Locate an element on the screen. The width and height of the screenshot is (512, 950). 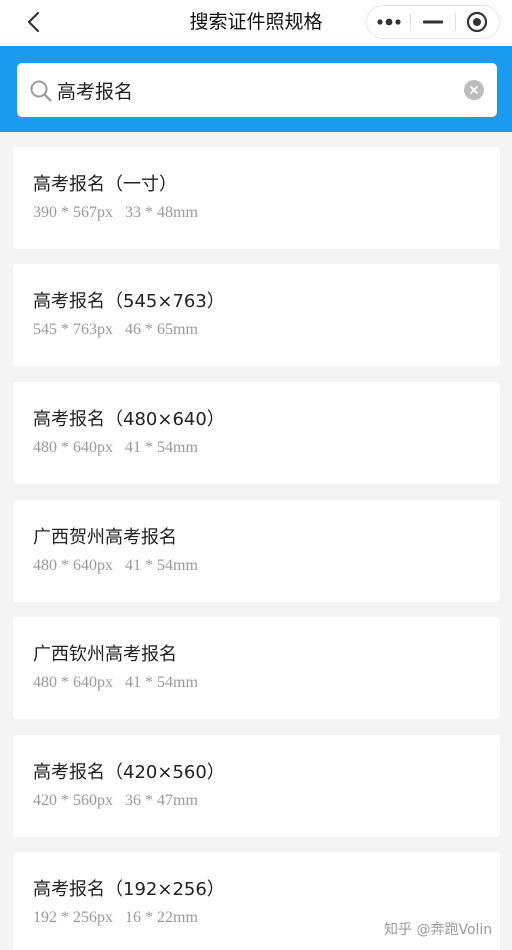
result-spec: 192 * 256px 16 * 22mm is located at coordinates (115, 917).